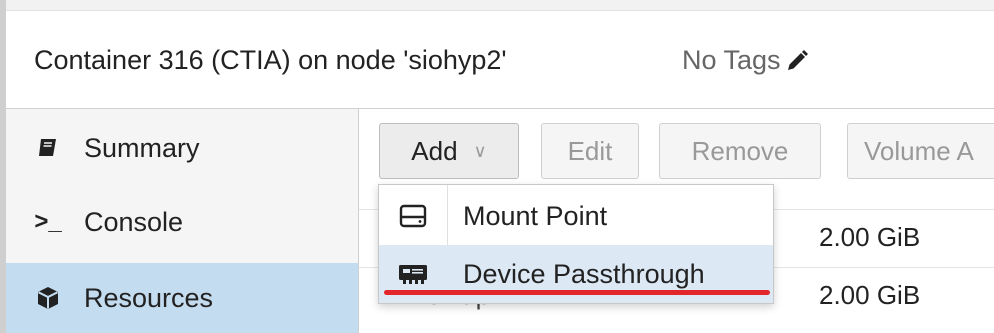 The height and width of the screenshot is (333, 994). I want to click on sidebar-item-summary: Summary, so click(182, 148).